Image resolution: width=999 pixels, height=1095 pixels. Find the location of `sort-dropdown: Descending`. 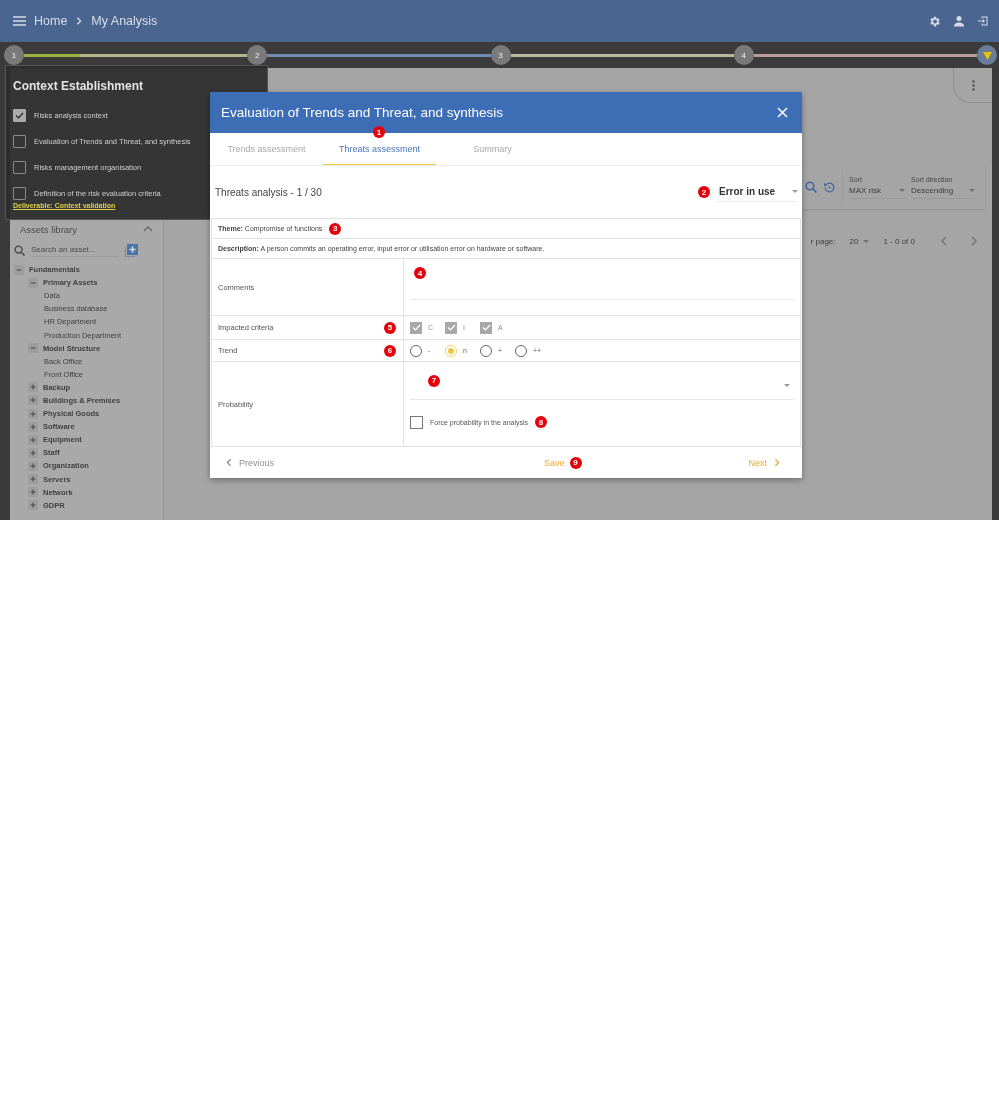

sort-dropdown: Descending is located at coordinates (943, 192).